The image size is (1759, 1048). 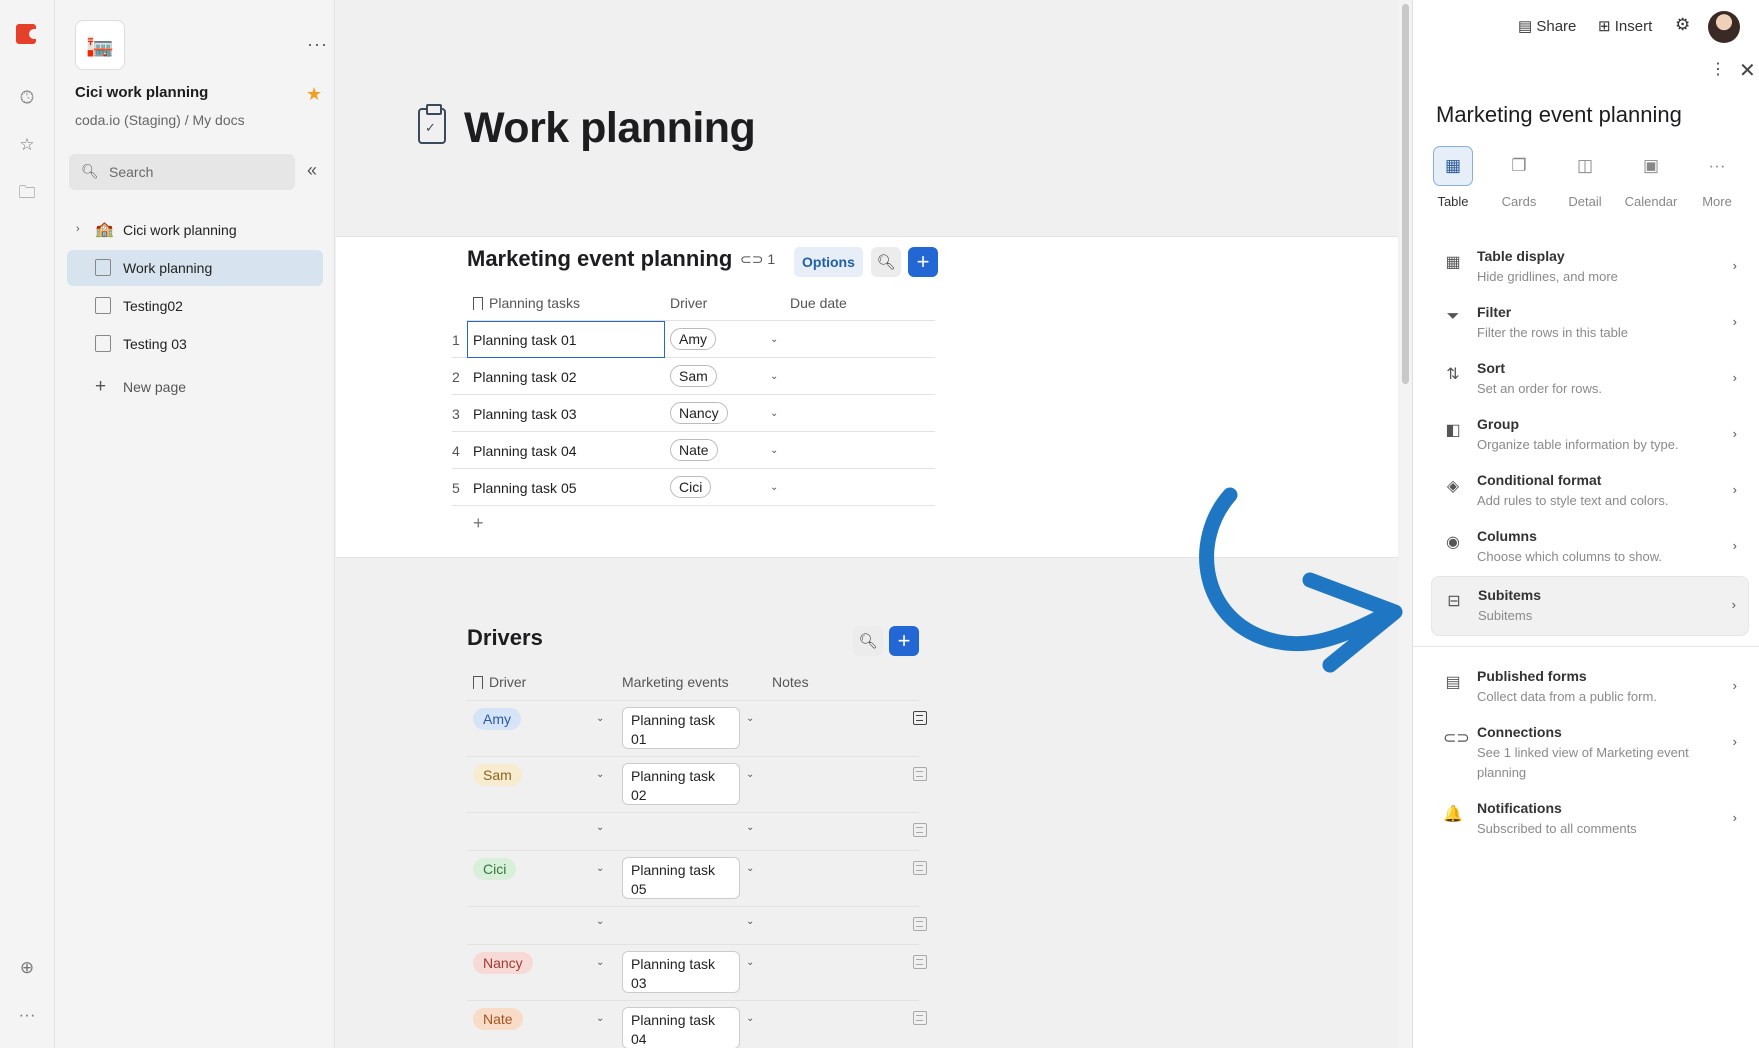 What do you see at coordinates (828, 262) in the screenshot?
I see `options-button: Options` at bounding box center [828, 262].